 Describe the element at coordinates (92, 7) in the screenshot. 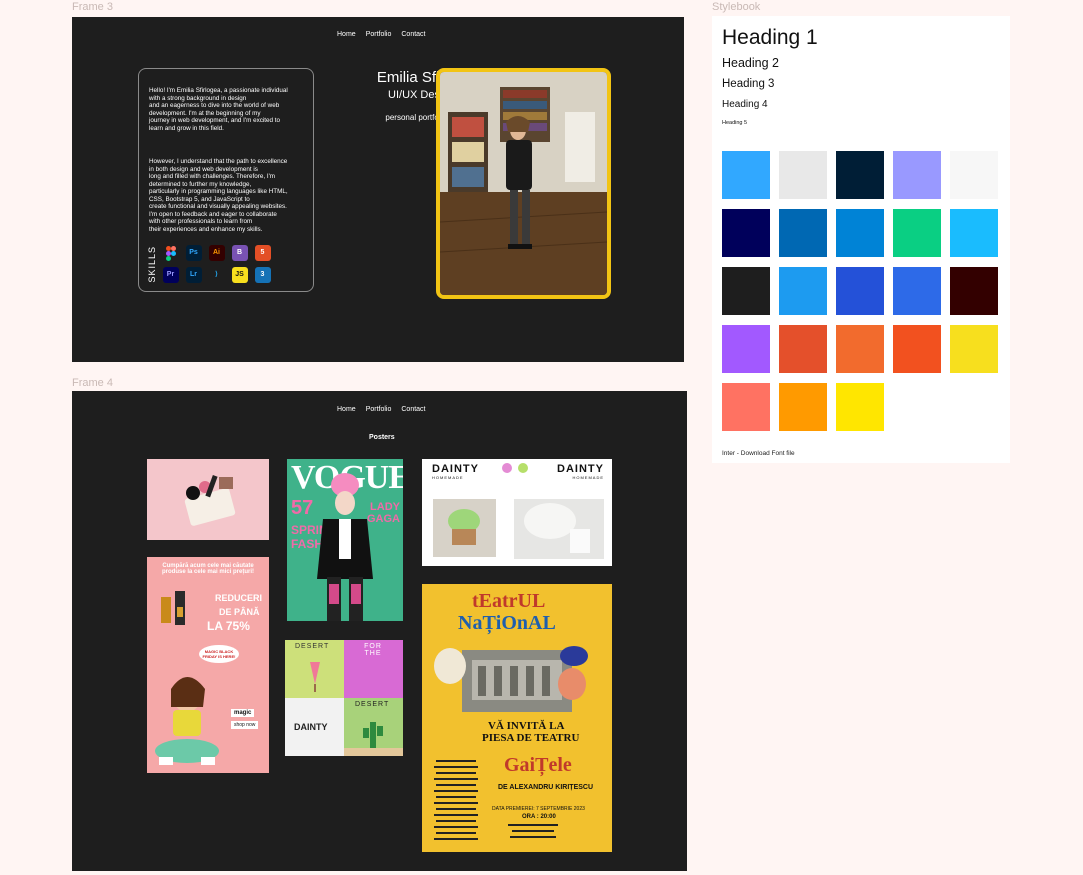

I see `frame-3-label: Frame 3` at that location.